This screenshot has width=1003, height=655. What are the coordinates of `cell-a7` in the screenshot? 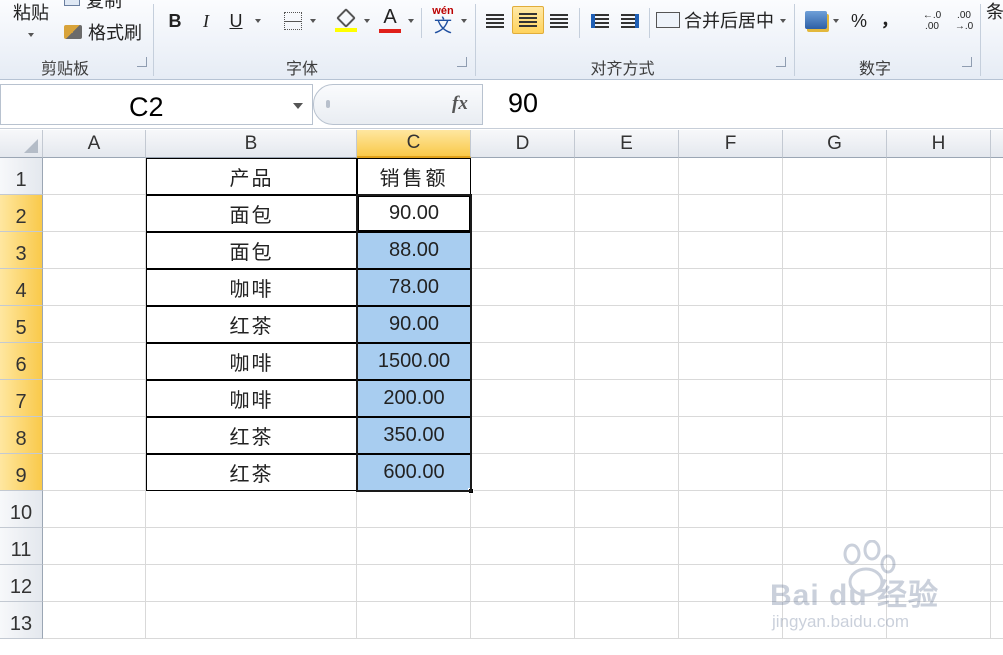 It's located at (94, 398).